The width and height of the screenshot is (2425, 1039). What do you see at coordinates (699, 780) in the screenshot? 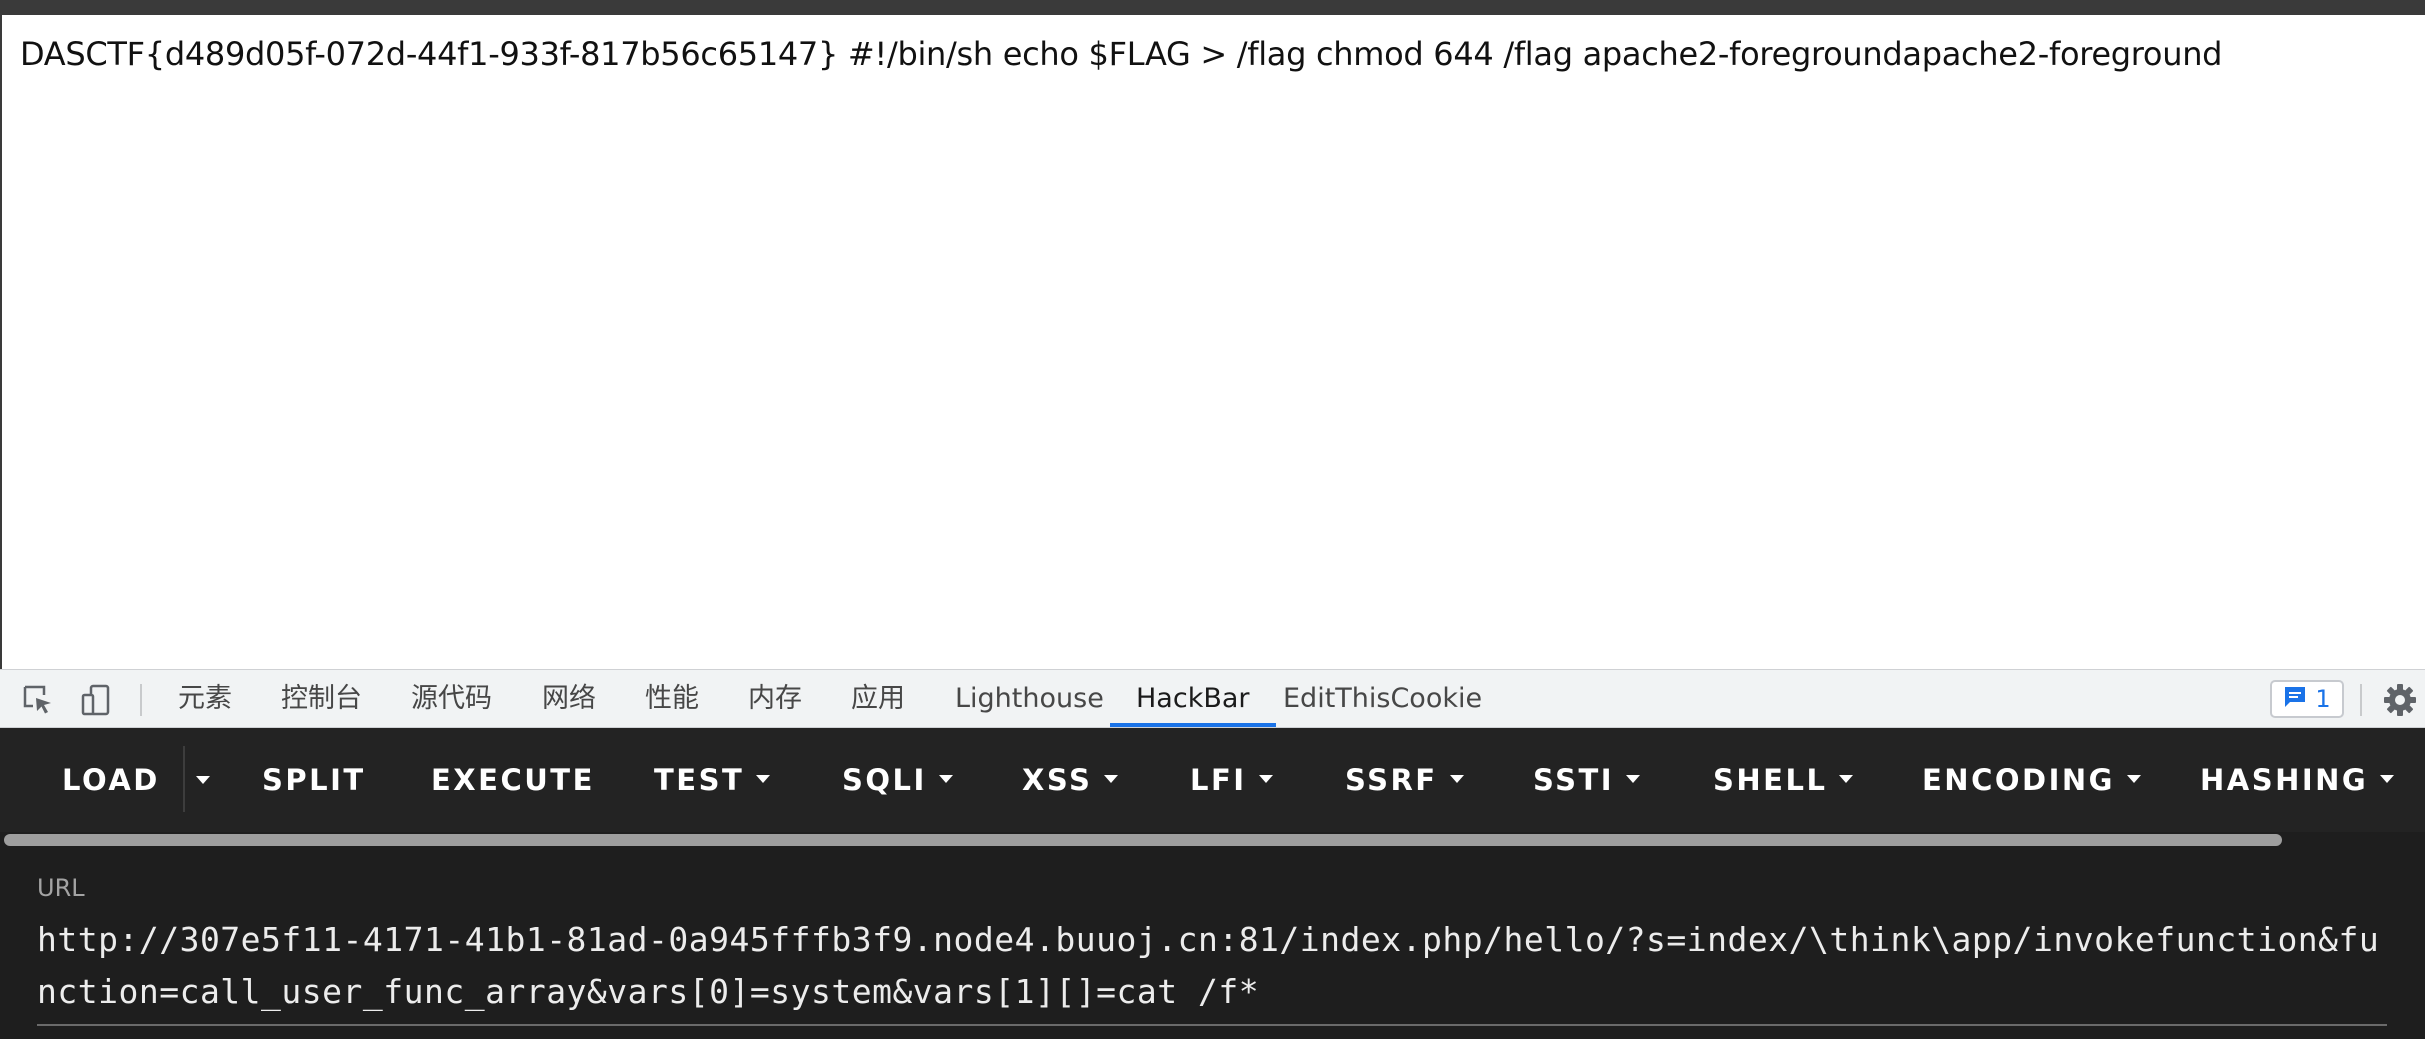
I see `test-label: TEST` at bounding box center [699, 780].